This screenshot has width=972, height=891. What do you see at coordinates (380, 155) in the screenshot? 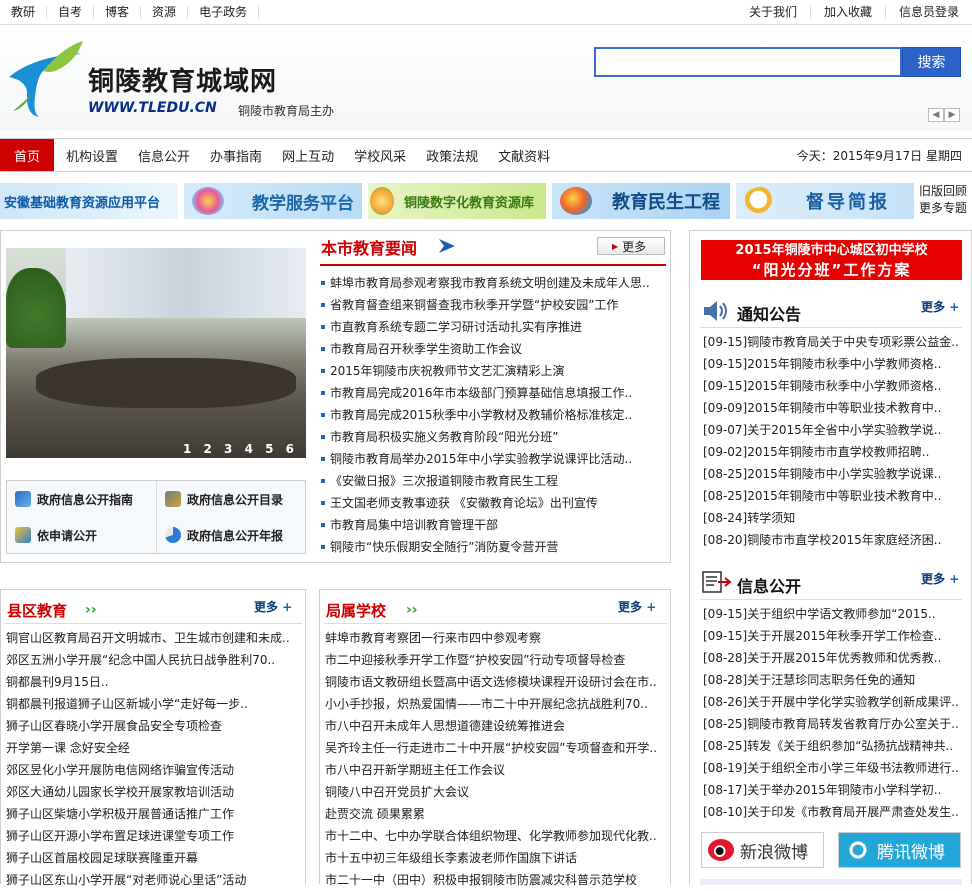
I see `nav-schools: 学校风采` at bounding box center [380, 155].